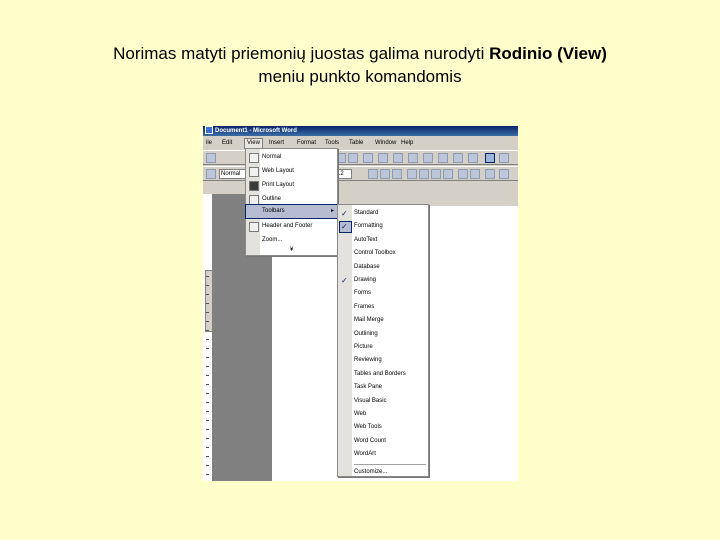 The height and width of the screenshot is (540, 720). What do you see at coordinates (490, 174) in the screenshot?
I see `outside-border-icon` at bounding box center [490, 174].